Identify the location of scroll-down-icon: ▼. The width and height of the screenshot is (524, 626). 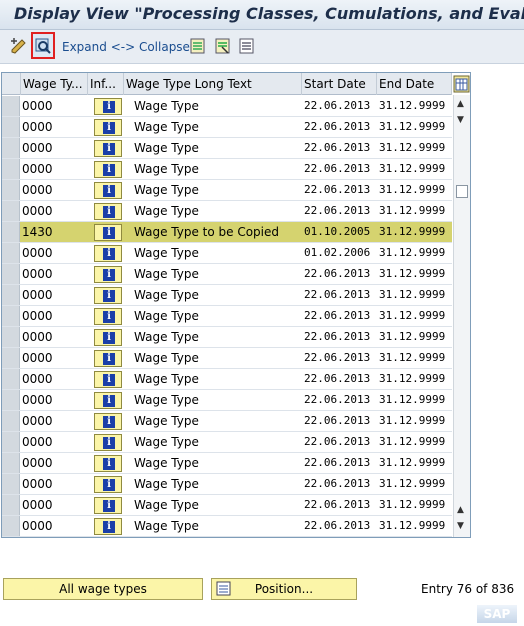
(460, 526).